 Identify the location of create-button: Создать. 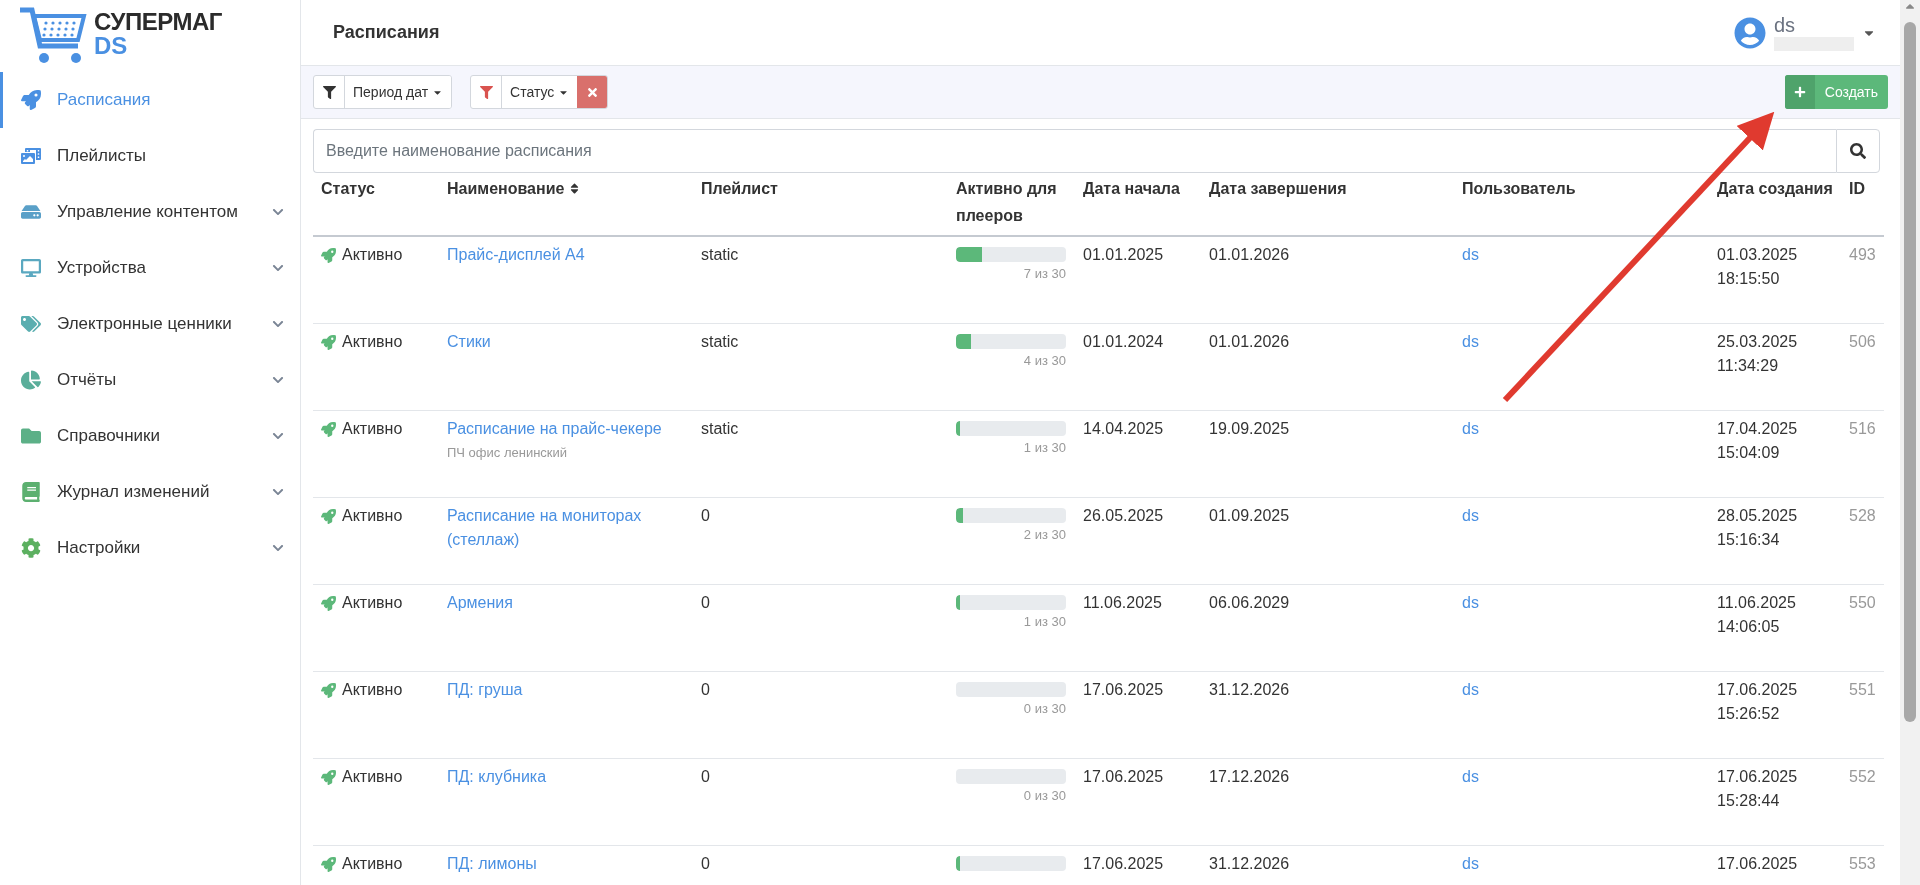
(1836, 92).